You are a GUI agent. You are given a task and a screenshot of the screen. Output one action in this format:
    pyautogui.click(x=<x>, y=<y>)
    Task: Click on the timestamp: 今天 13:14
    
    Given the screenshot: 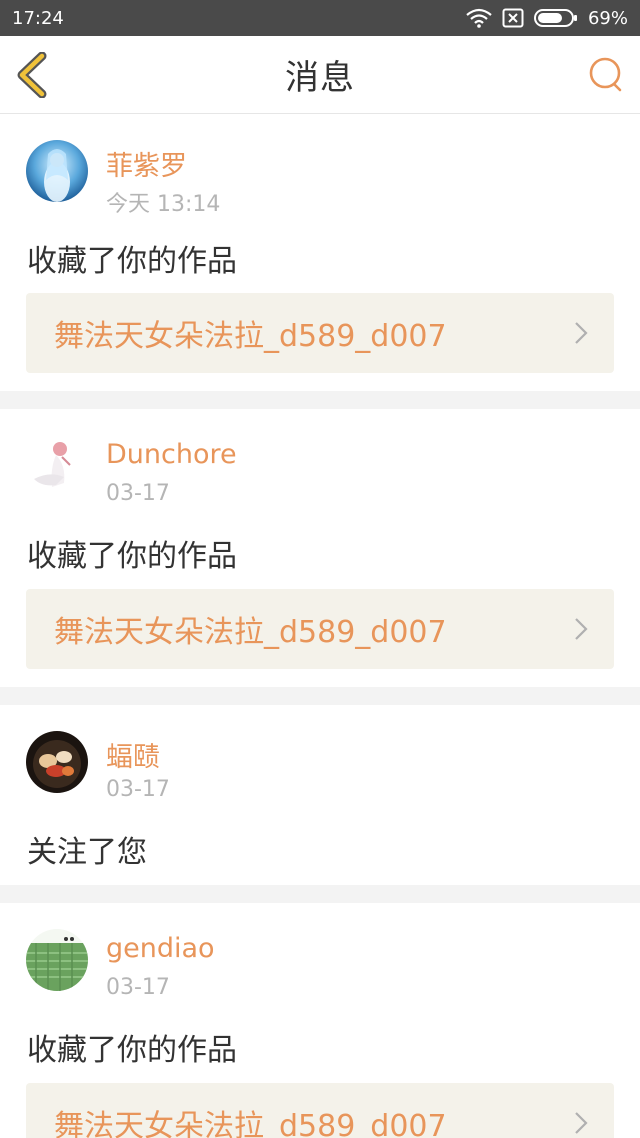 What is the action you would take?
    pyautogui.click(x=163, y=204)
    